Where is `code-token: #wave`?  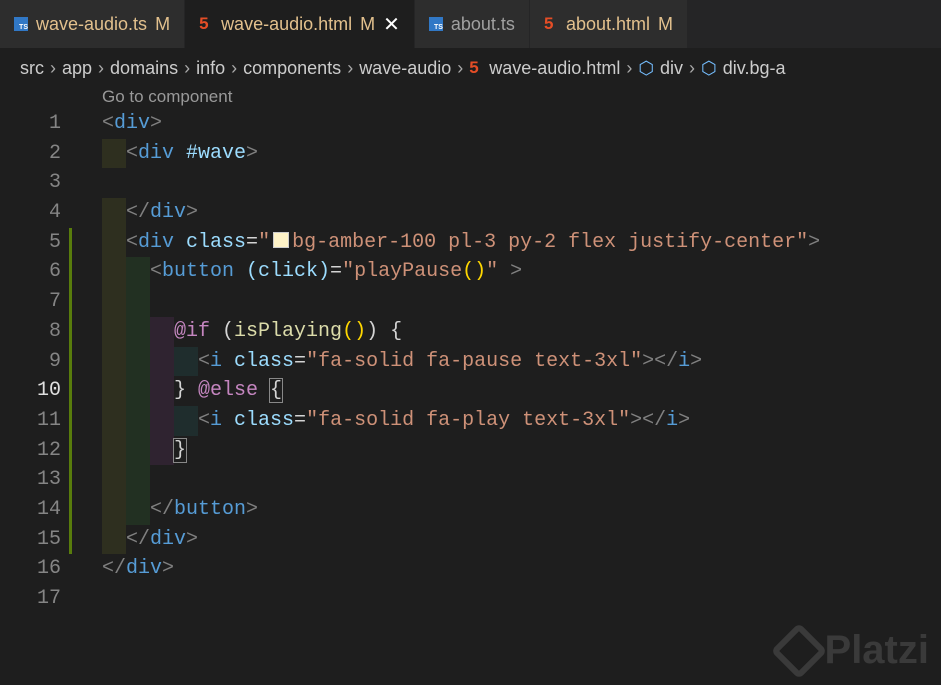
code-token: #wave is located at coordinates (210, 153).